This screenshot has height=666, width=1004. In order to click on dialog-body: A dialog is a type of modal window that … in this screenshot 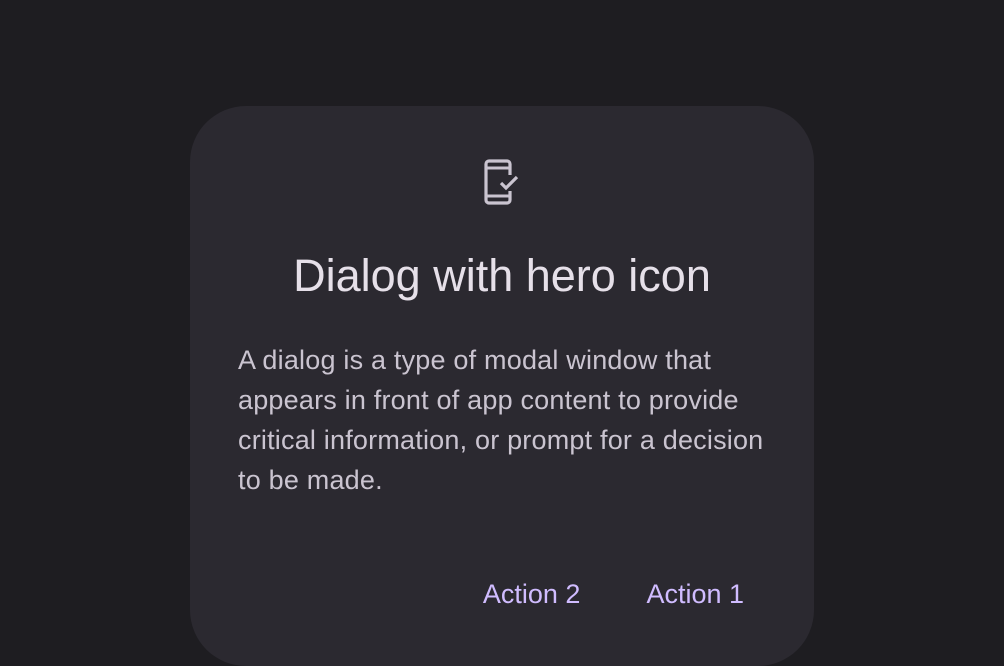, I will do `click(501, 420)`.